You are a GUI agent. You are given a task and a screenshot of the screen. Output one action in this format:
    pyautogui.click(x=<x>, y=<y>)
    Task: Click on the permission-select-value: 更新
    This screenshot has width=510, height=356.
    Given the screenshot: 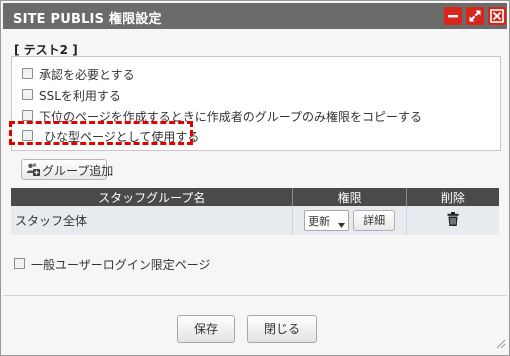 What is the action you would take?
    pyautogui.click(x=319, y=221)
    